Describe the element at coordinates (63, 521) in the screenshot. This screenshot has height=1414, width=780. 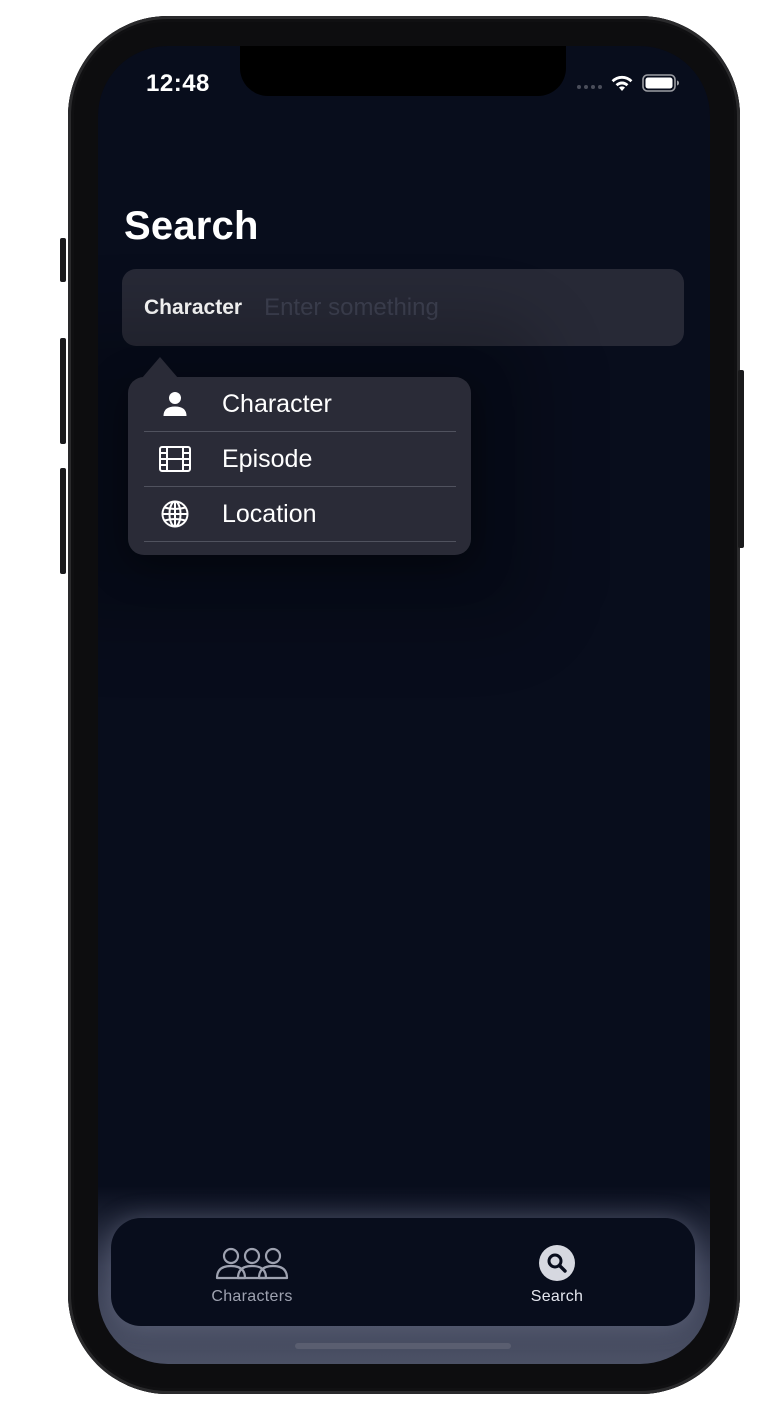
I see `volume-down-button` at that location.